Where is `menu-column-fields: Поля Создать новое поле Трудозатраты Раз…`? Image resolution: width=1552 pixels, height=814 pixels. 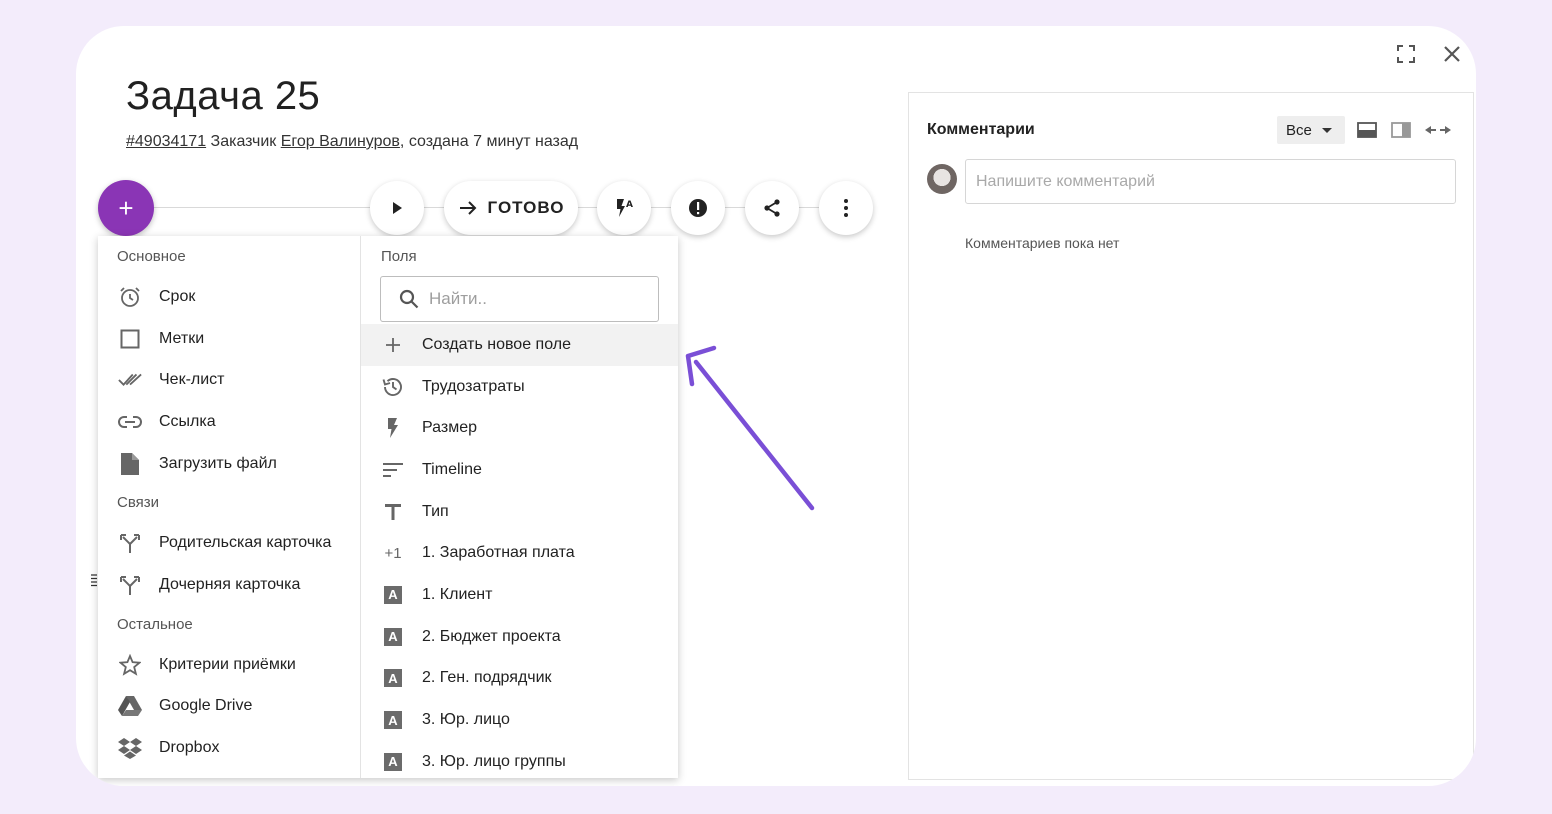 menu-column-fields: Поля Создать новое поле Трудозатраты Раз… is located at coordinates (519, 507).